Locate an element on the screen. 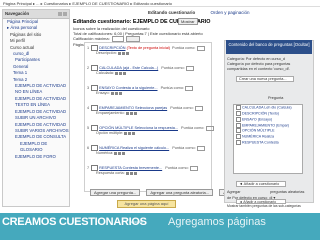 Image resolution: width=320 pixels, height=240 pixels. tab-bar: Editando cuestionario Orden y paginación is located at coordinates (206, 12).